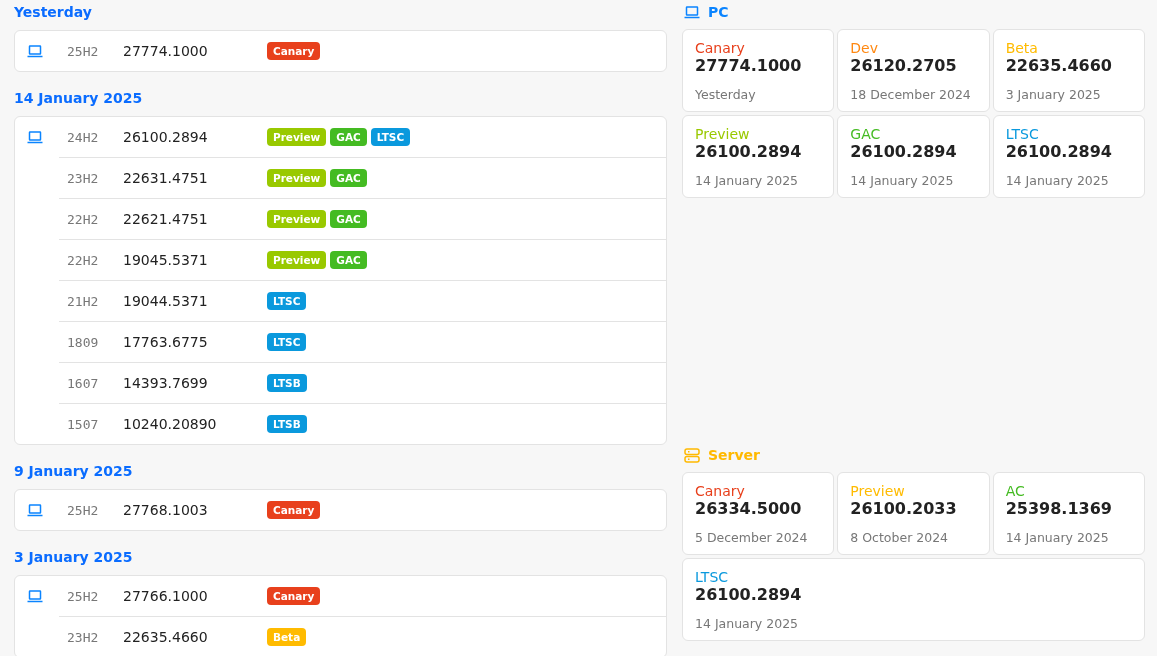  I want to click on build-number: 10240.20890, so click(170, 424).